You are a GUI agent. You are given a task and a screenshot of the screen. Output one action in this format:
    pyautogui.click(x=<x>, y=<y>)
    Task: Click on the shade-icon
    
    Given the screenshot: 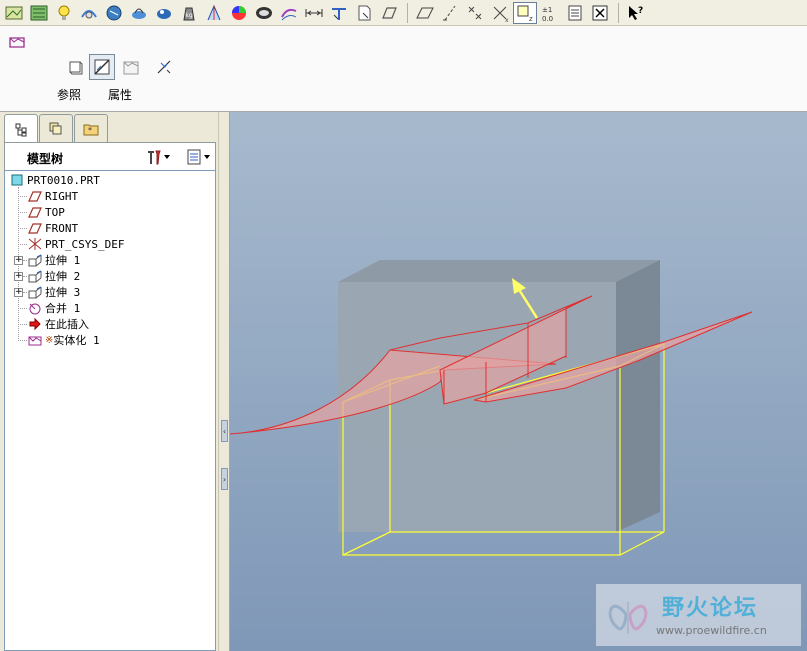 What is the action you would take?
    pyautogui.click(x=264, y=13)
    